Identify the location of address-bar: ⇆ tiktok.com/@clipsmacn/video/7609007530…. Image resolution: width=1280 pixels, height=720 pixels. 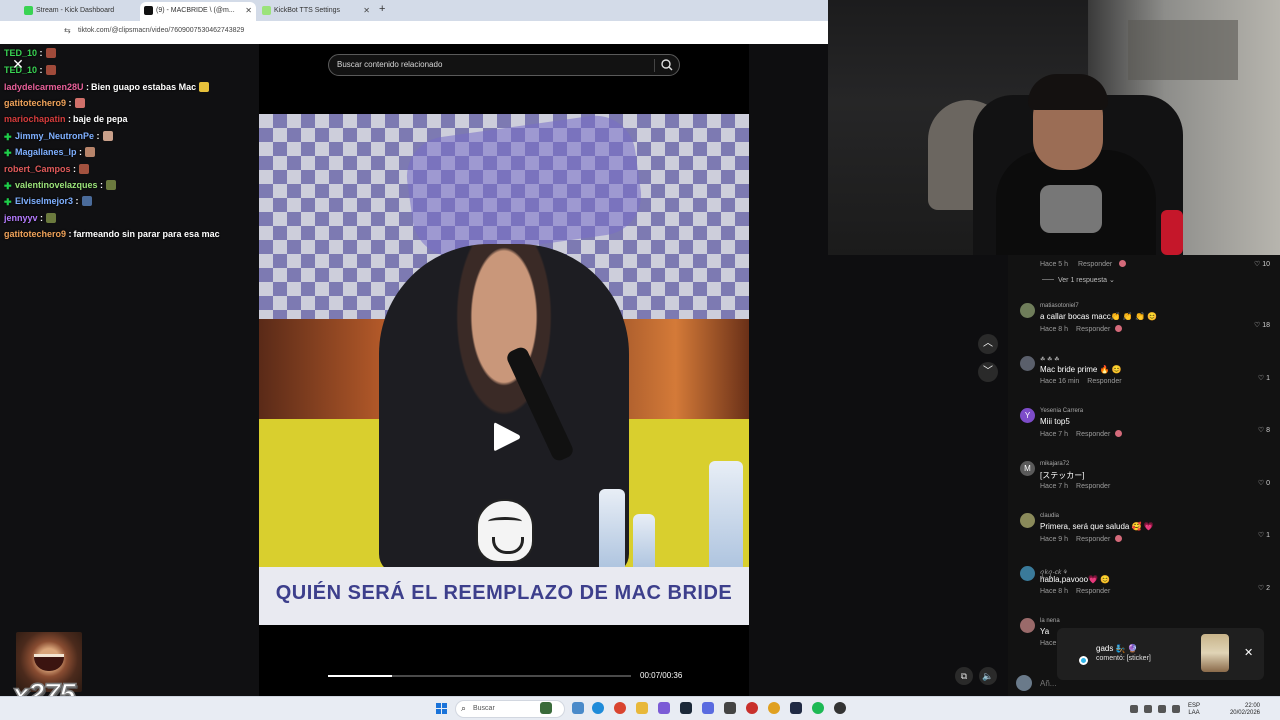
(414, 32).